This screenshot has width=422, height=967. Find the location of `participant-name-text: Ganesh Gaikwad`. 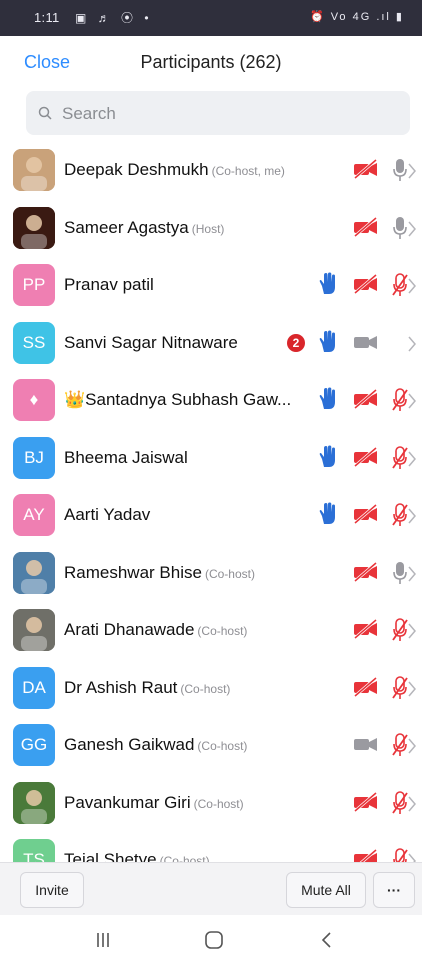

participant-name-text: Ganesh Gaikwad is located at coordinates (129, 744).